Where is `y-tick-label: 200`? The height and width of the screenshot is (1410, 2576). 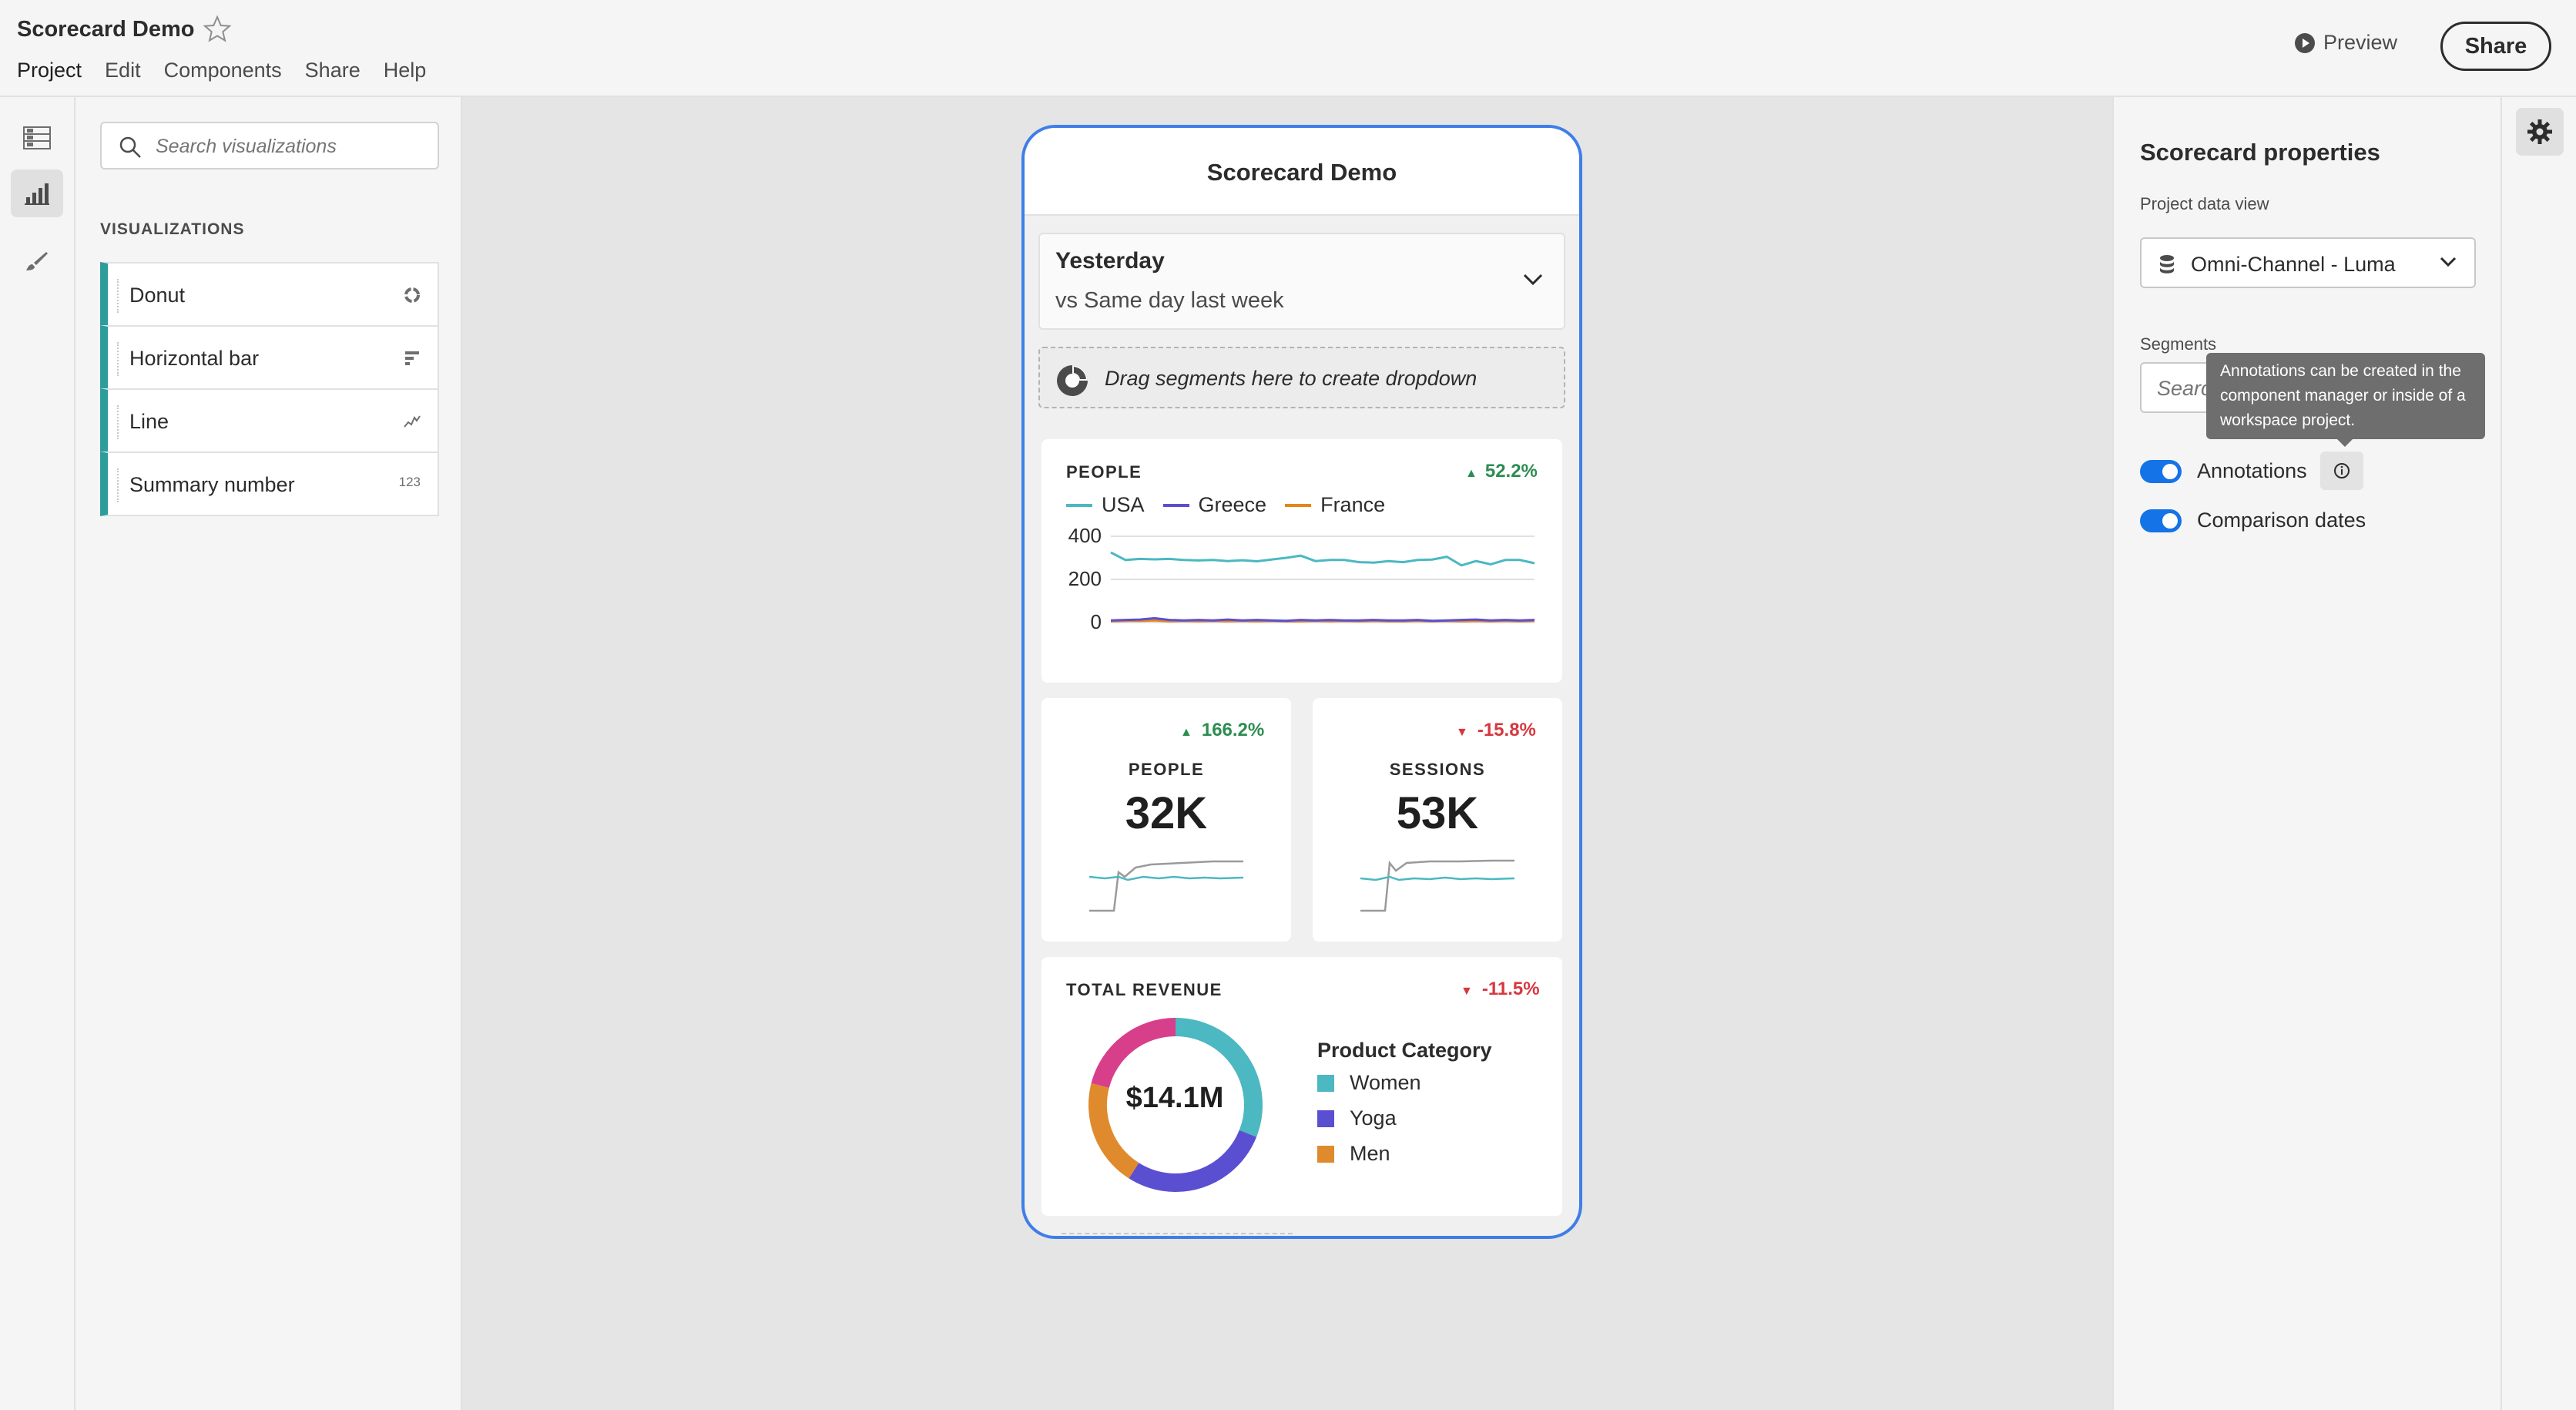 y-tick-label: 200 is located at coordinates (1085, 578).